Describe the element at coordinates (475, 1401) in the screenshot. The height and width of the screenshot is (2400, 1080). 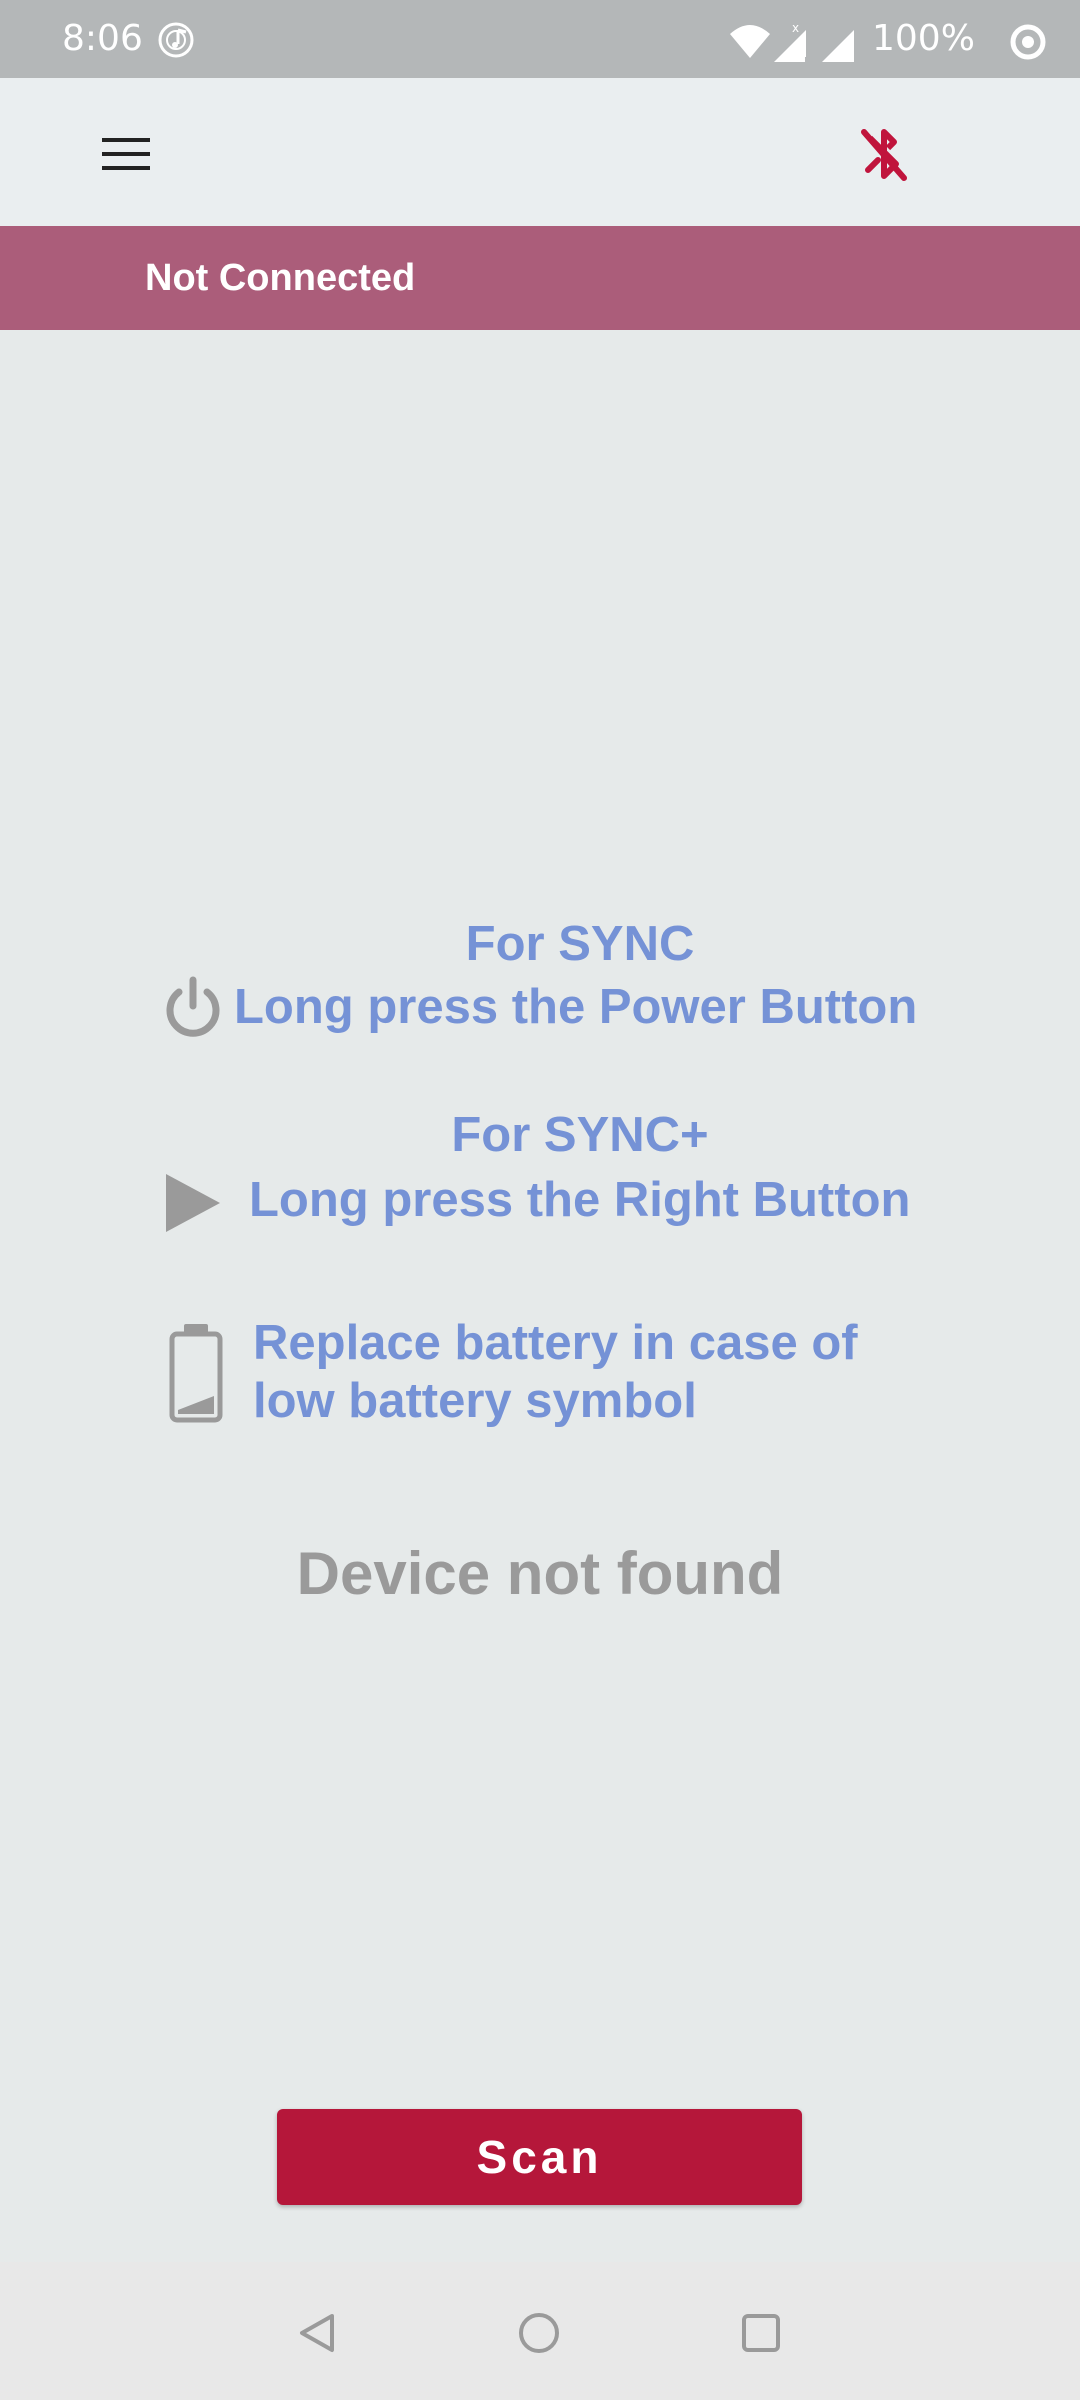
I see `battery-instruction-line2: low battery symbol` at that location.